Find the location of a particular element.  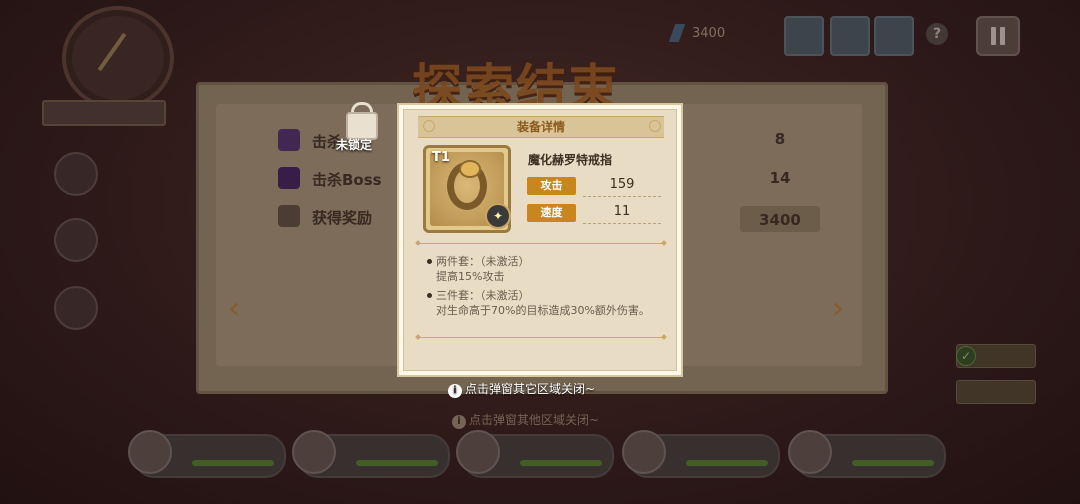

star-badge-icon: ✦ is located at coordinates (498, 216).